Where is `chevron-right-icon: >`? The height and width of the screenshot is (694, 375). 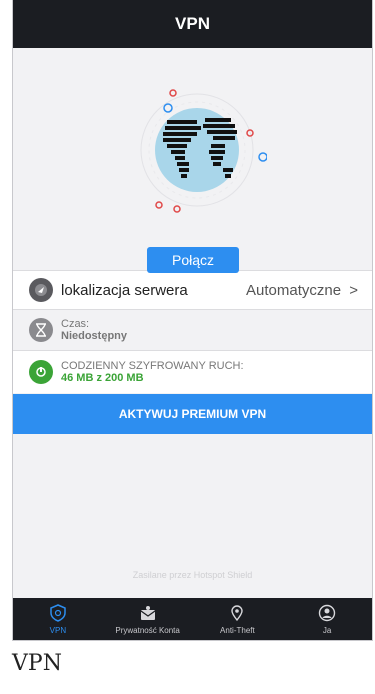
chevron-right-icon: > is located at coordinates (353, 290).